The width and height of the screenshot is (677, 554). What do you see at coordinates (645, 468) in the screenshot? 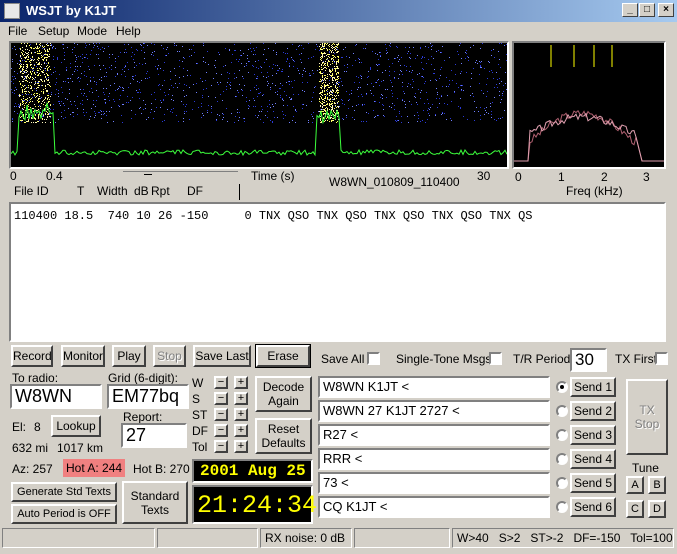
I see `tune-label: Tune` at bounding box center [645, 468].